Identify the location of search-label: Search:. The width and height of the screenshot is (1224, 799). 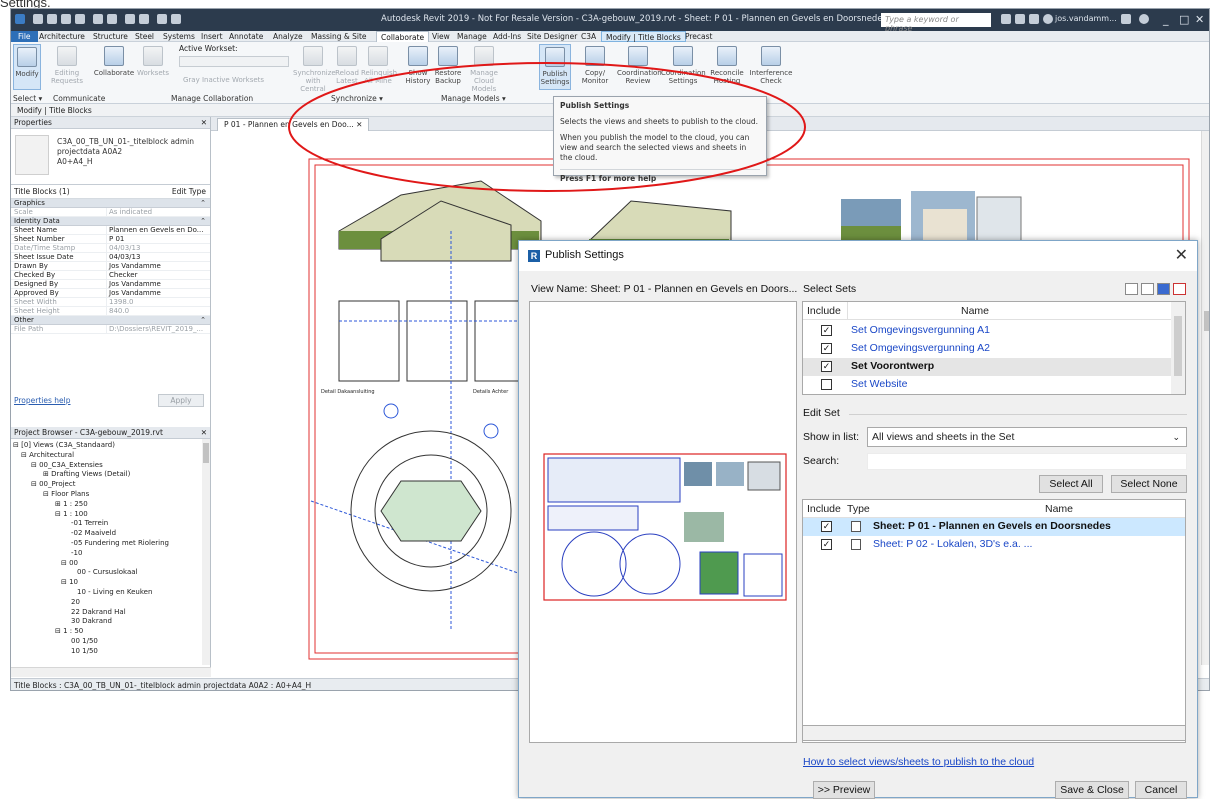
(821, 461).